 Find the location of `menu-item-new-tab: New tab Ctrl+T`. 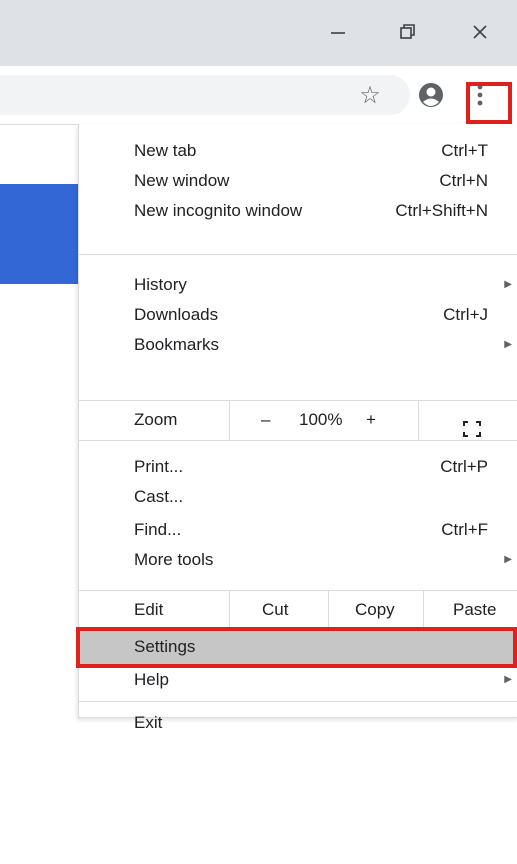

menu-item-new-tab: New tab Ctrl+T is located at coordinates (298, 151).